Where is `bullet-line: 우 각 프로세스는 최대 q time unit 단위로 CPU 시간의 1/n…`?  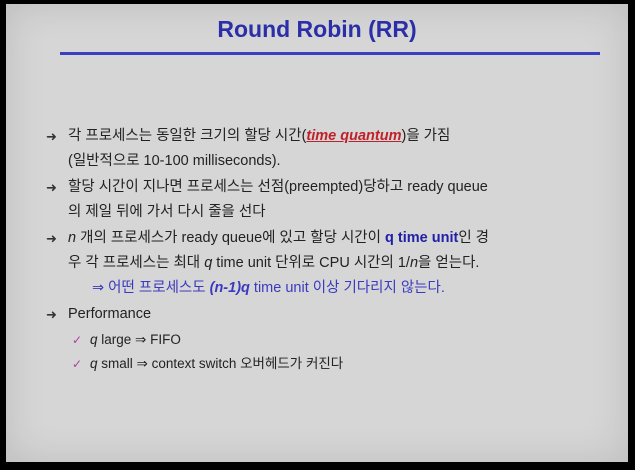 bullet-line: 우 각 프로세스는 최대 q time unit 단위로 CPU 시간의 1/n… is located at coordinates (342, 263).